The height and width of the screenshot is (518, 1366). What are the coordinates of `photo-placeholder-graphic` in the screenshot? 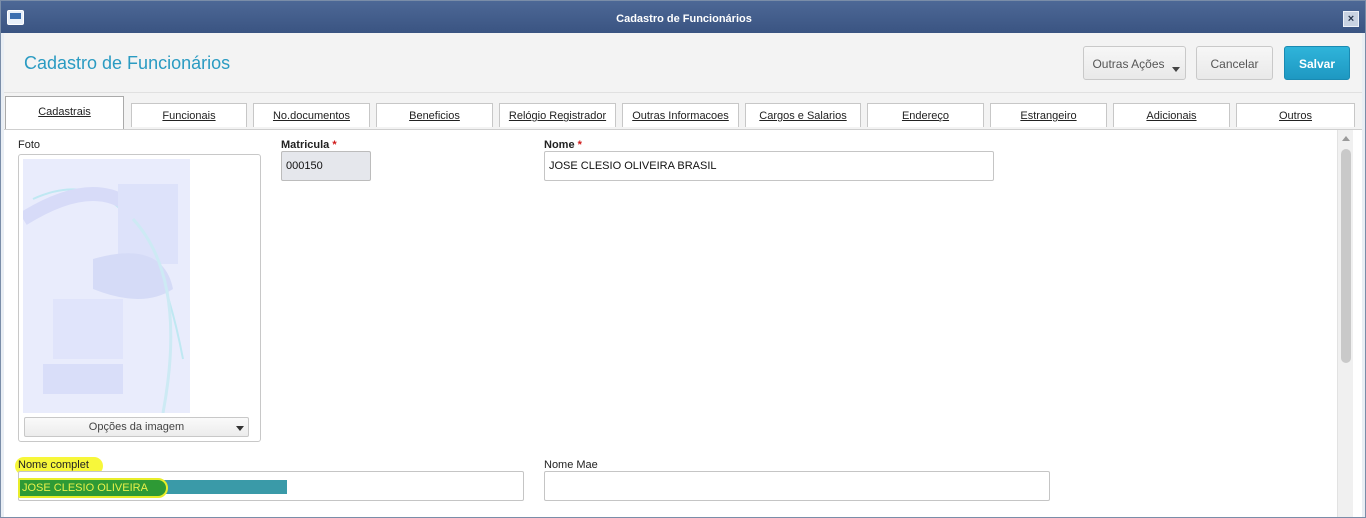 It's located at (106, 286).